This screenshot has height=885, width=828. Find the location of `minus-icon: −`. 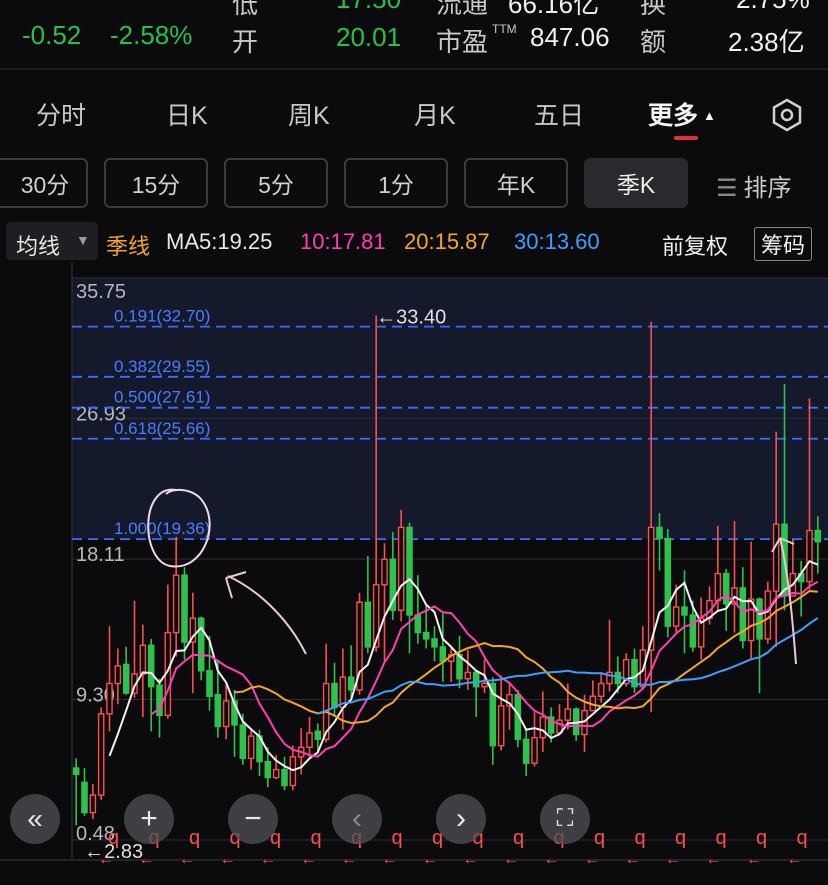

minus-icon: − is located at coordinates (253, 818).